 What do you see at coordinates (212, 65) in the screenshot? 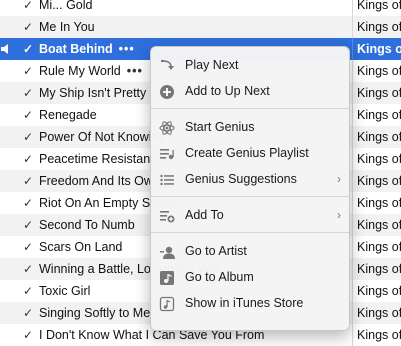
I see `menu-item-label: Play Next` at bounding box center [212, 65].